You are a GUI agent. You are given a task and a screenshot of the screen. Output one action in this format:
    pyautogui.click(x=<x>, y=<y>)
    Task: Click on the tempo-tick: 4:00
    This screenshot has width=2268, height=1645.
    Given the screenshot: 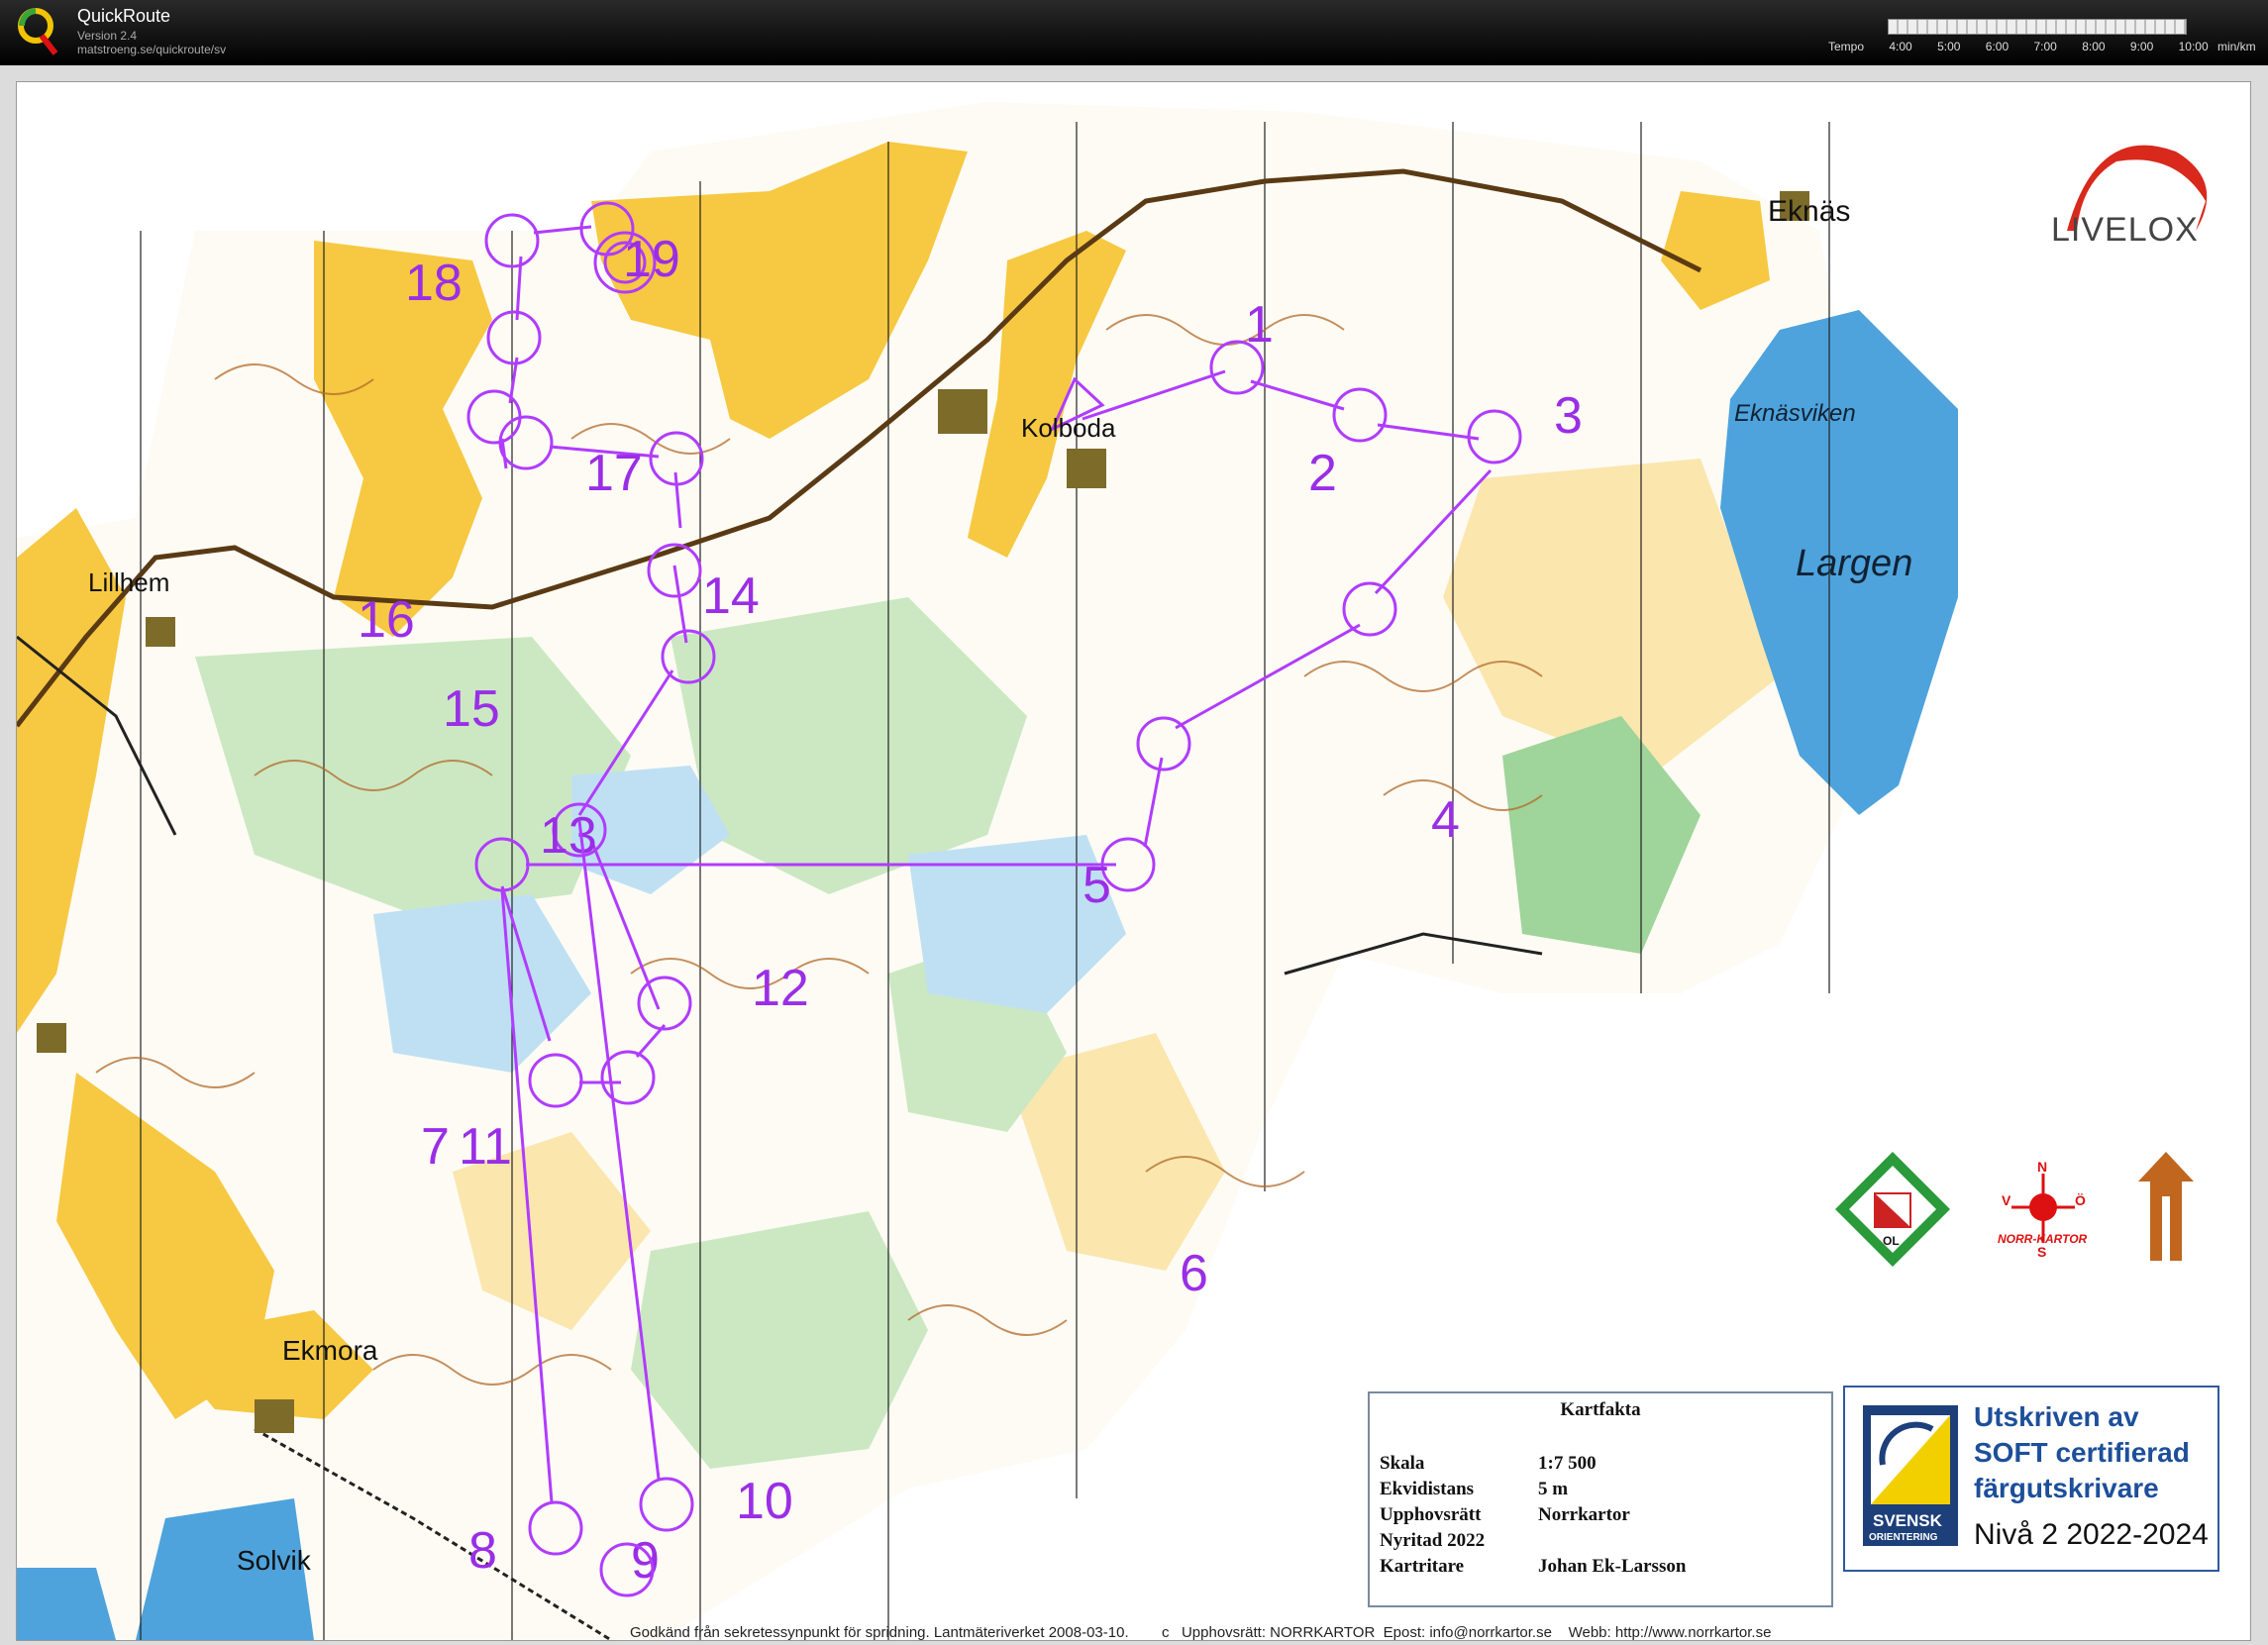 What is the action you would take?
    pyautogui.click(x=1900, y=47)
    